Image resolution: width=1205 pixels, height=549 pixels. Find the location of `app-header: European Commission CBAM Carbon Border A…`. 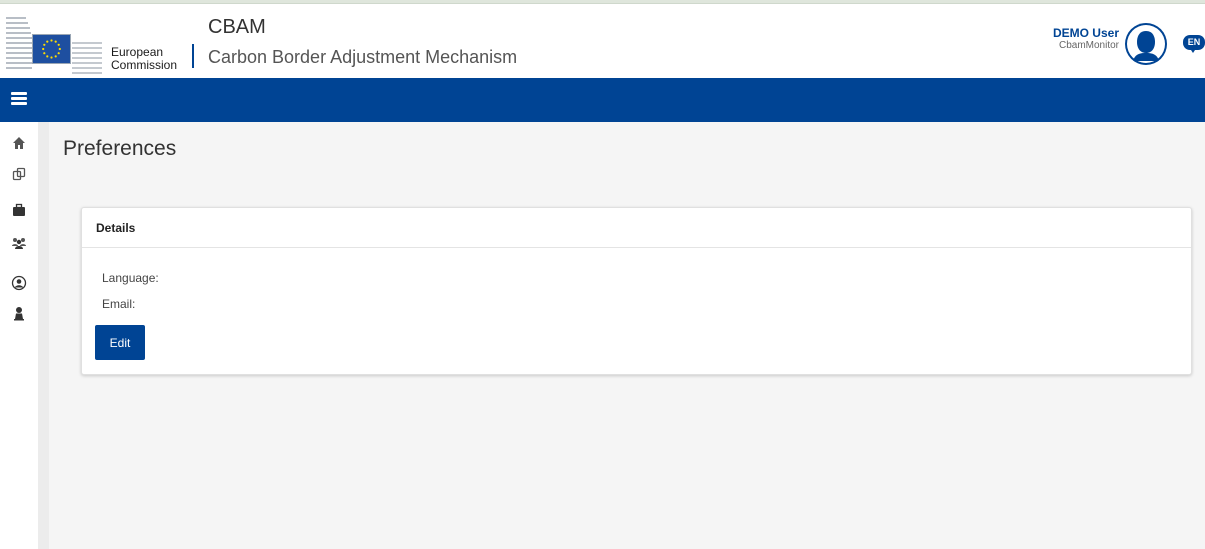

app-header: European Commission CBAM Carbon Border A… is located at coordinates (602, 41).